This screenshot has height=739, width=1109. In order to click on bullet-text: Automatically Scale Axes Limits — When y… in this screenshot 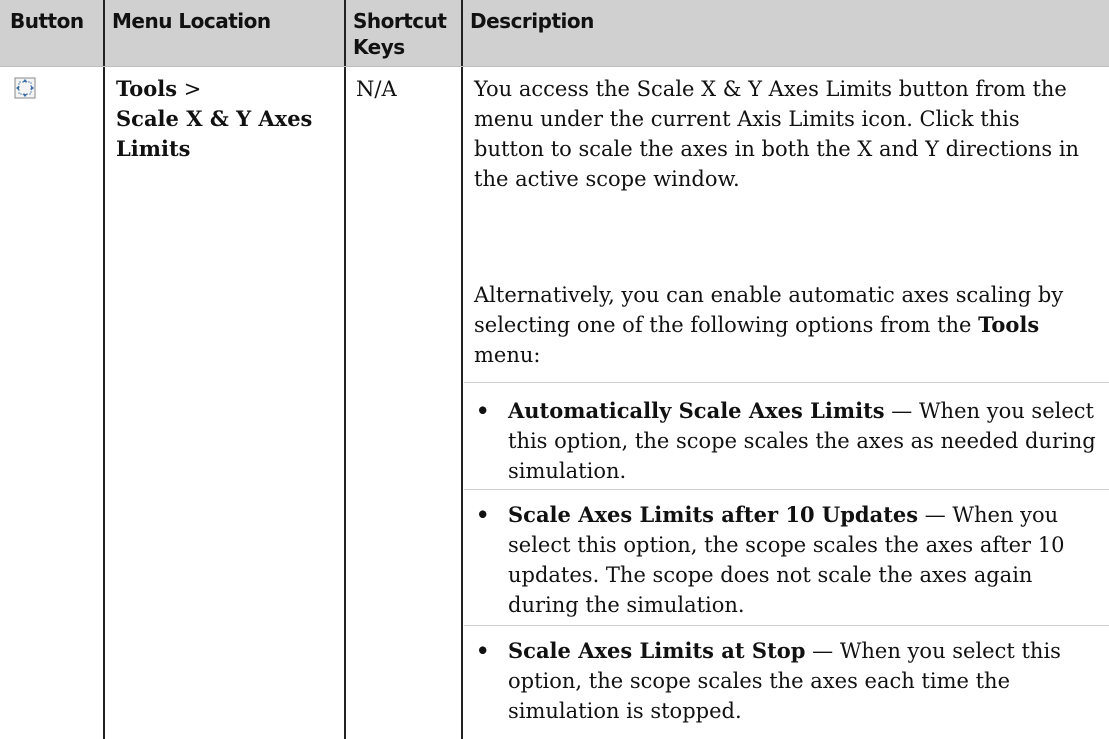, I will do `click(806, 441)`.